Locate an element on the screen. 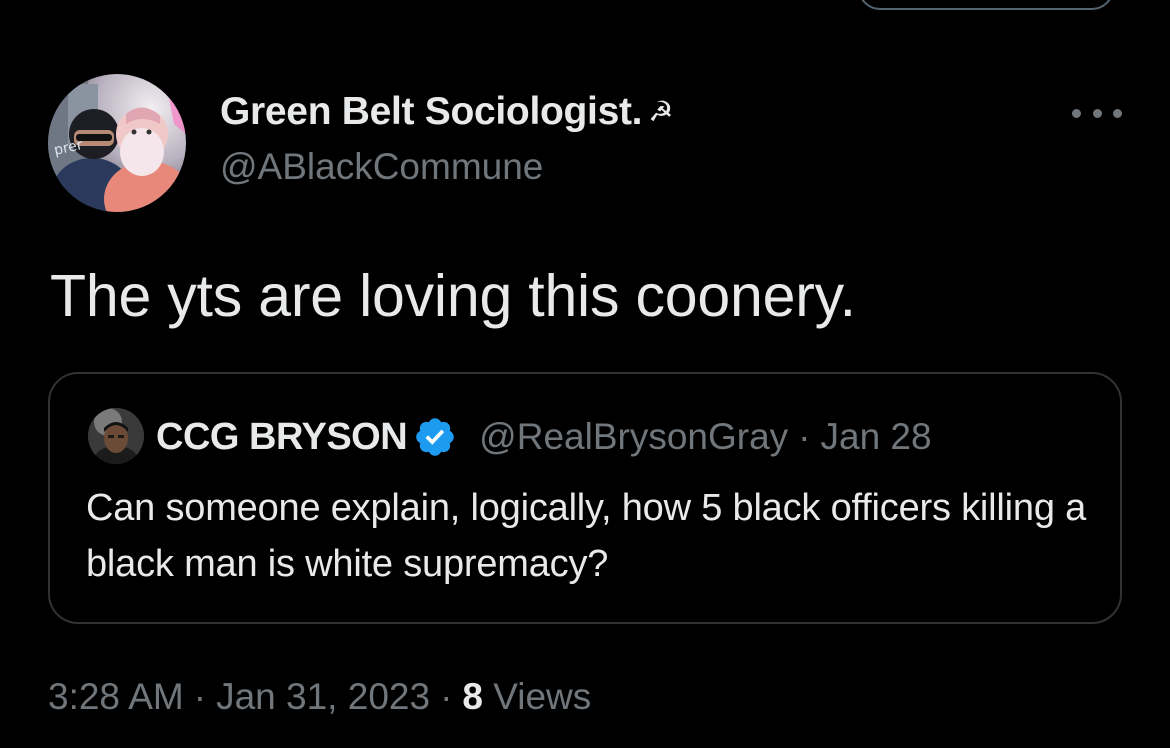  author-avatar: prer is located at coordinates (117, 143).